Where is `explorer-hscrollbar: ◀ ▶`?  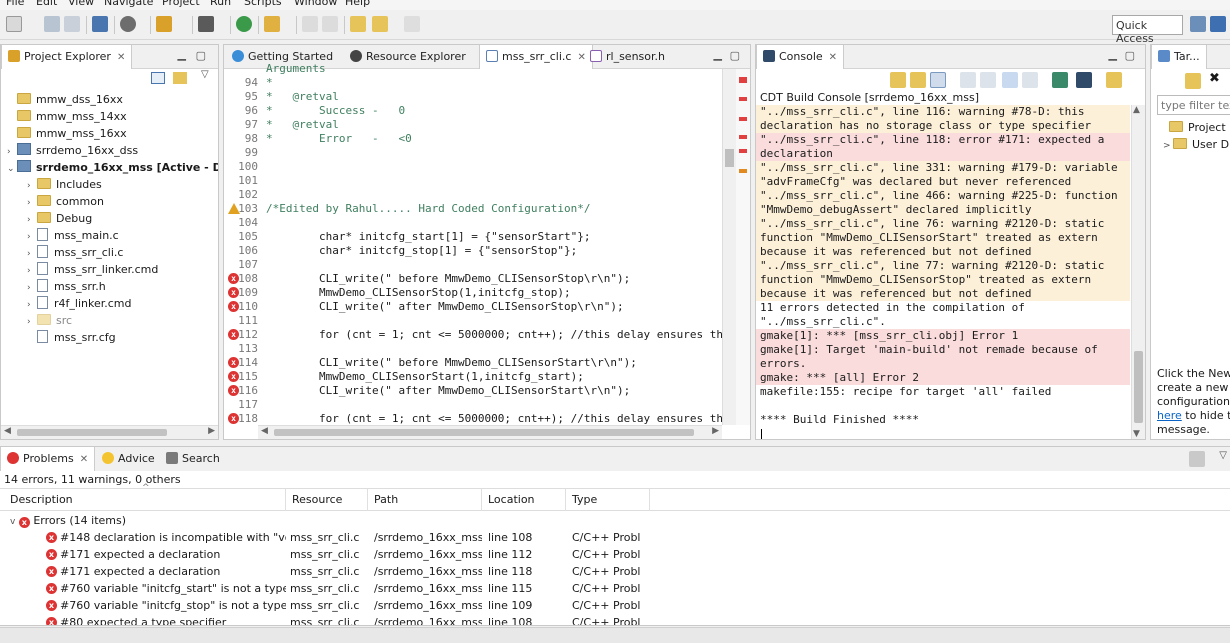 explorer-hscrollbar: ◀ ▶ is located at coordinates (109, 432).